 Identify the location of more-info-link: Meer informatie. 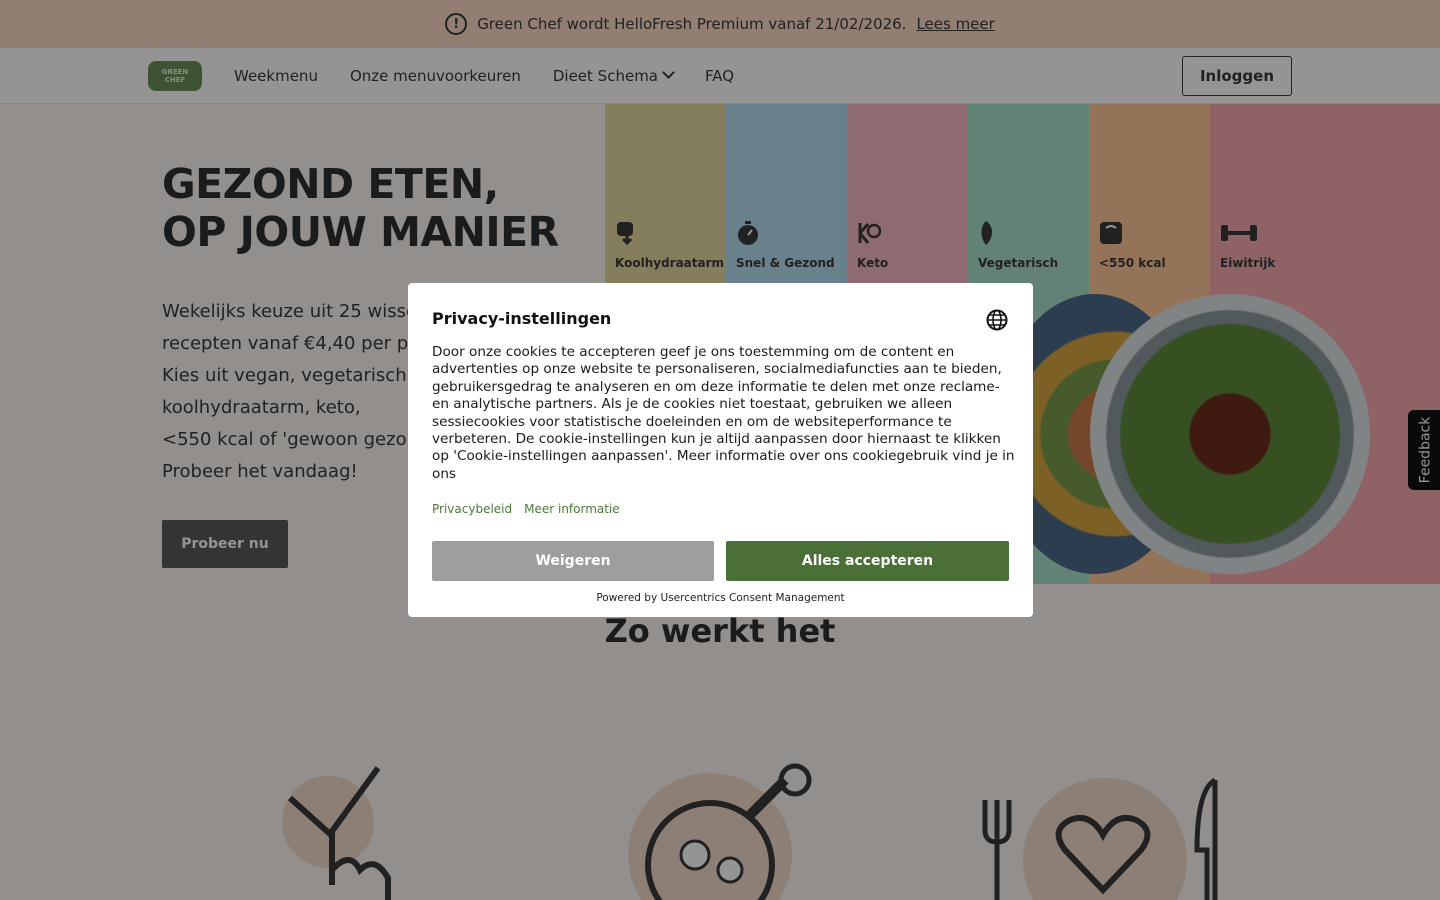
(572, 509).